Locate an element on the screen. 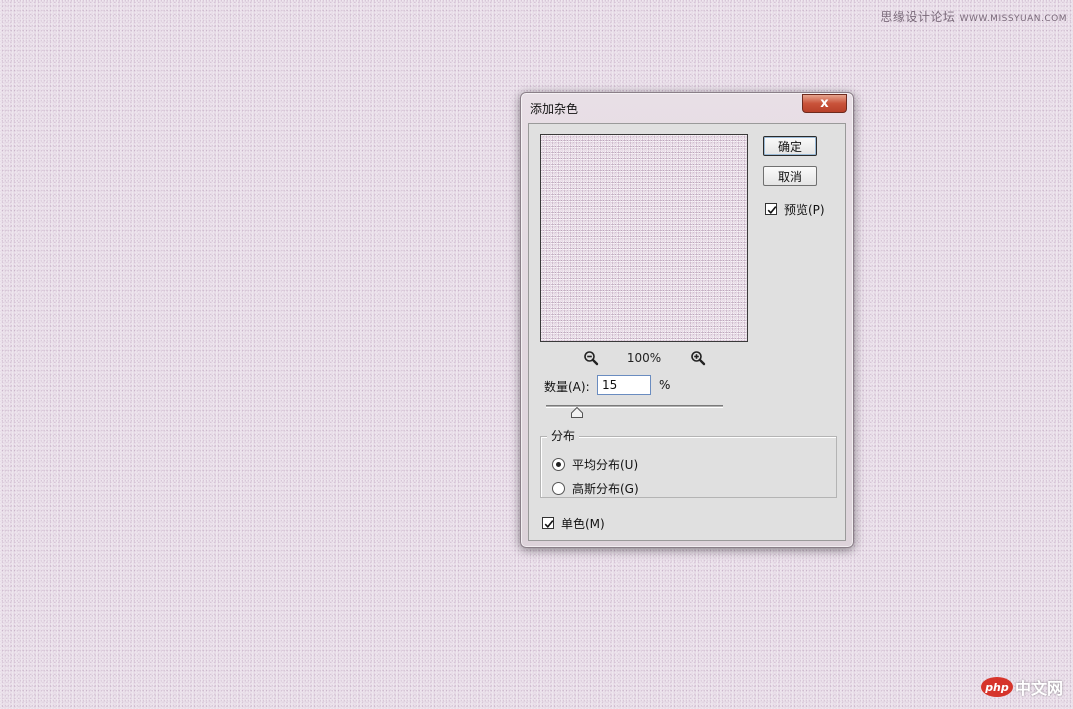  close-button: x is located at coordinates (824, 103).